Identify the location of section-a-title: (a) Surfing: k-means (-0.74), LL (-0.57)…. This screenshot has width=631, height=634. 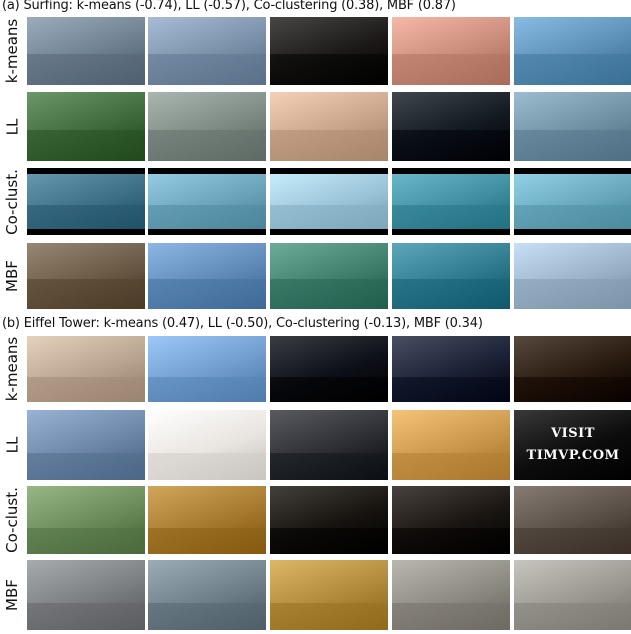
(229, 6).